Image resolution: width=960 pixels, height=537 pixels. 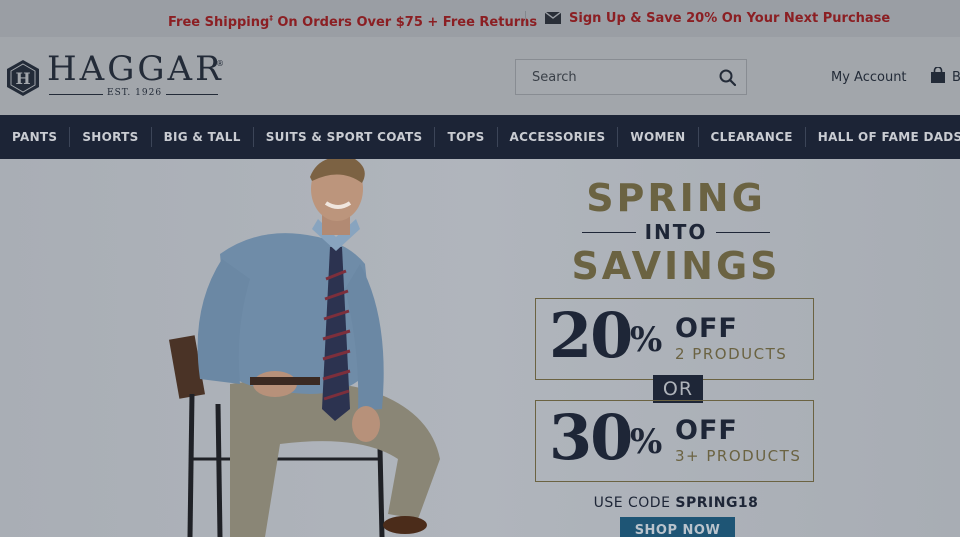 What do you see at coordinates (674, 441) in the screenshot?
I see `offer-box-30: 30 % OFF 3+ PRODUCTS` at bounding box center [674, 441].